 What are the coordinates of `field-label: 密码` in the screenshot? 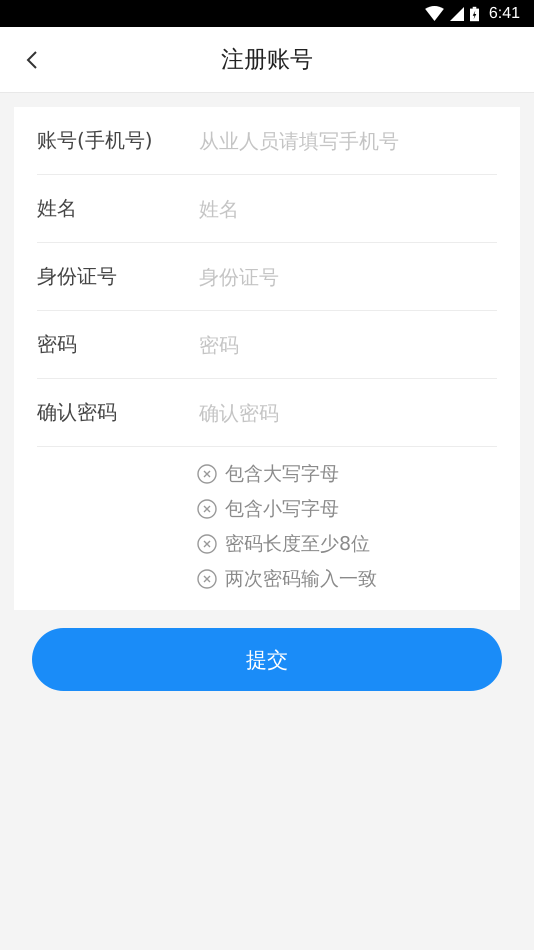 It's located at (57, 344).